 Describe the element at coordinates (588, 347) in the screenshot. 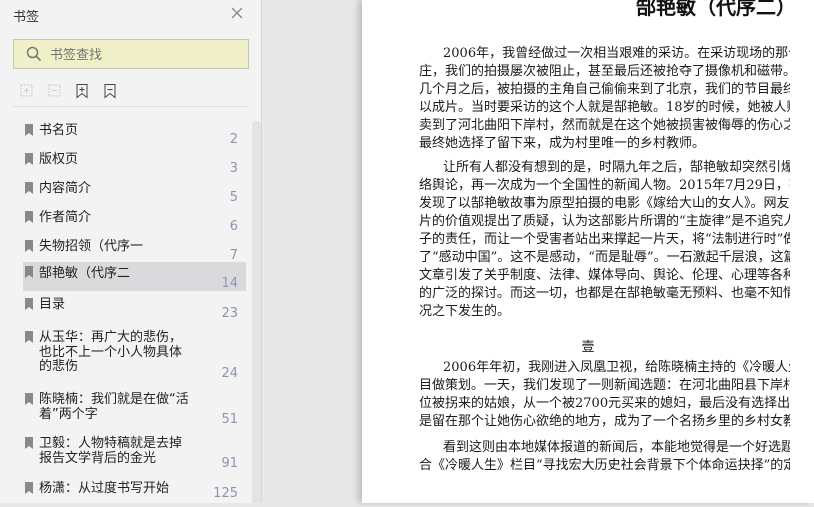

I see `section-heading: 壹` at that location.